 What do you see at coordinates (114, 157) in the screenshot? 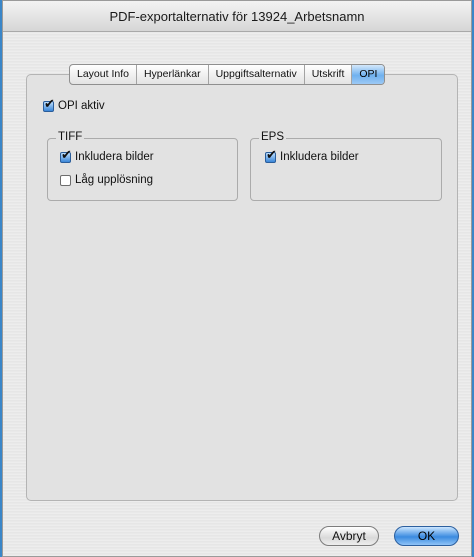
I see `tiff-include-images-label: Inkludera bilder` at bounding box center [114, 157].